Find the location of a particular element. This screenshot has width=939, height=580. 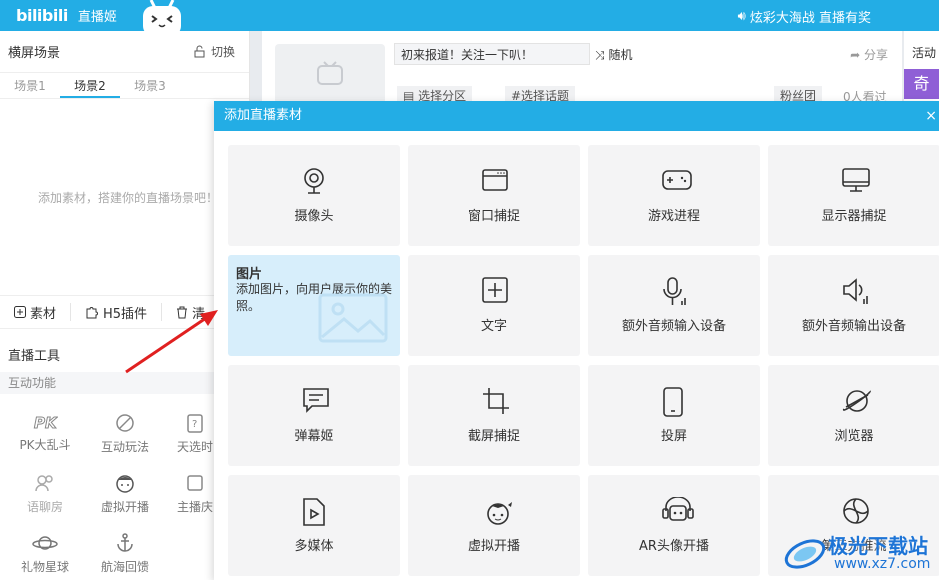

material-label: 窗口捕捉 is located at coordinates (493, 216).